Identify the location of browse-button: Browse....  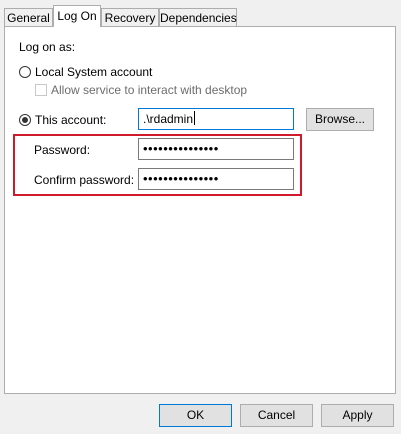
(340, 119).